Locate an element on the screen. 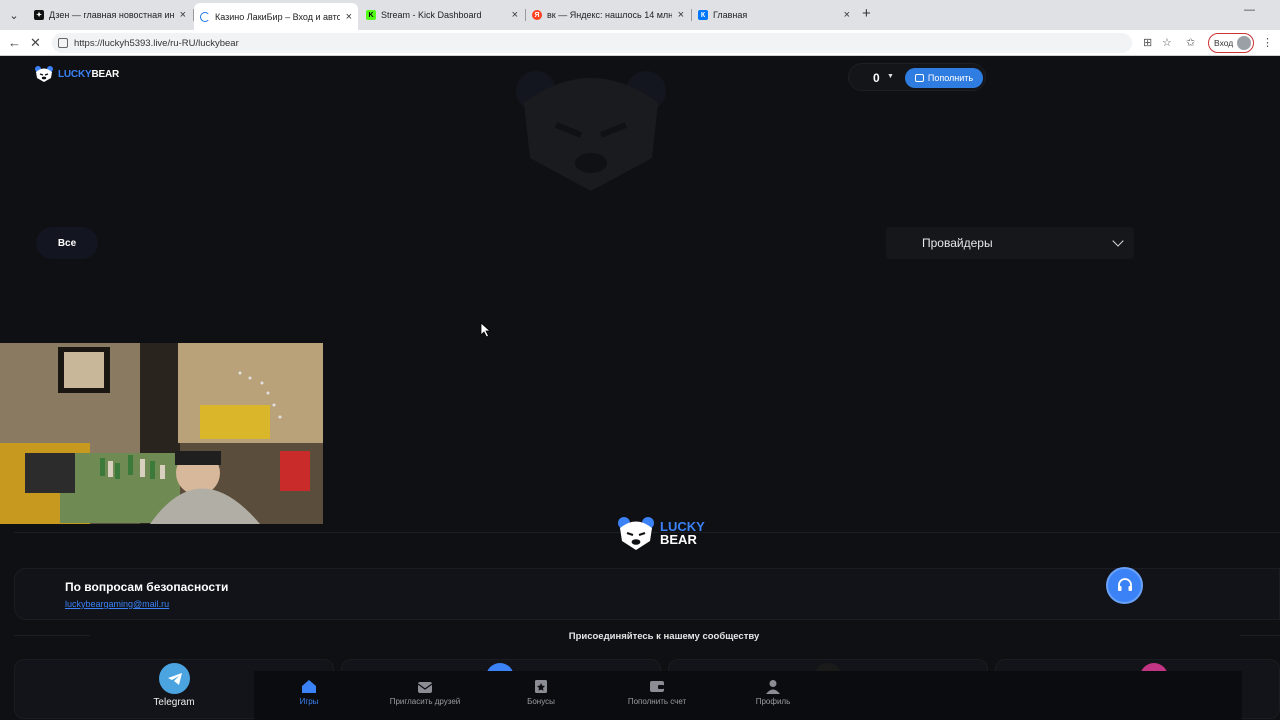 The height and width of the screenshot is (720, 1280). nav-bonuses: Бонусы is located at coordinates (541, 692).